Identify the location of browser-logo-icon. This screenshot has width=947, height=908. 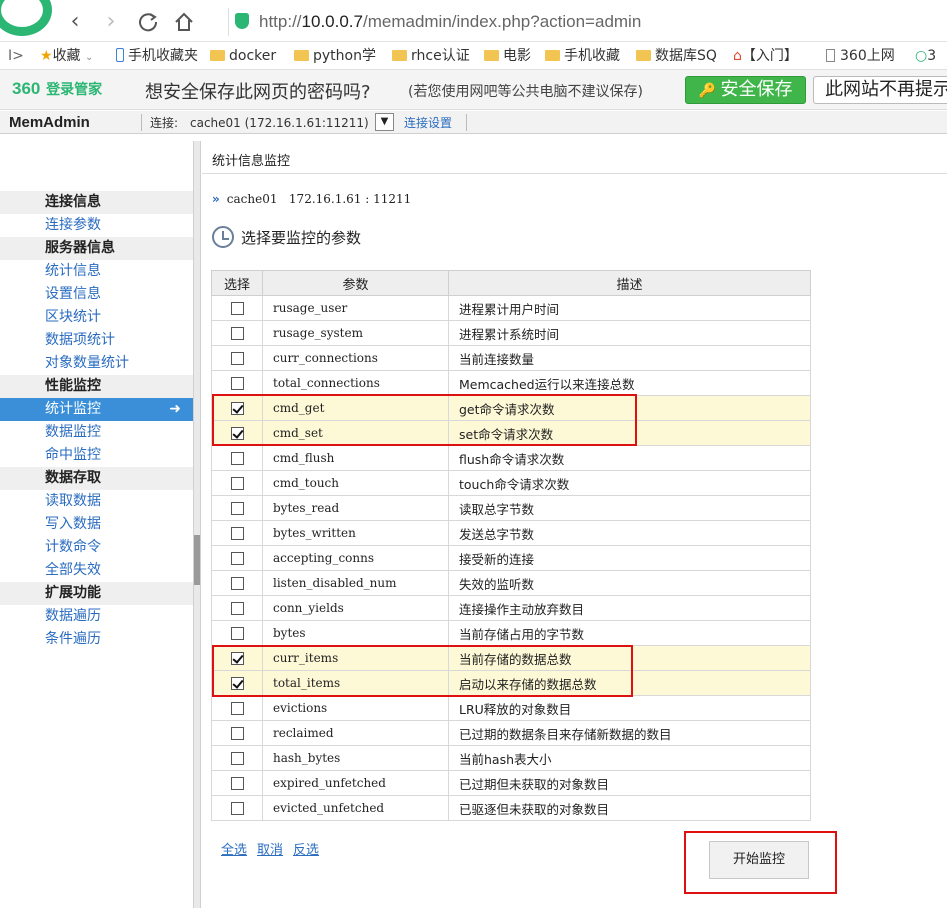
(26, 18).